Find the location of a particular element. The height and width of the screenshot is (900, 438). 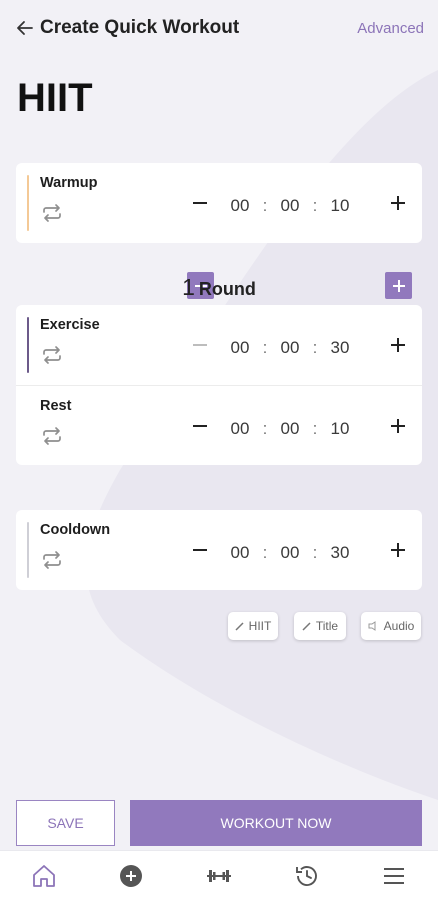

speaker-icon is located at coordinates (372, 626).